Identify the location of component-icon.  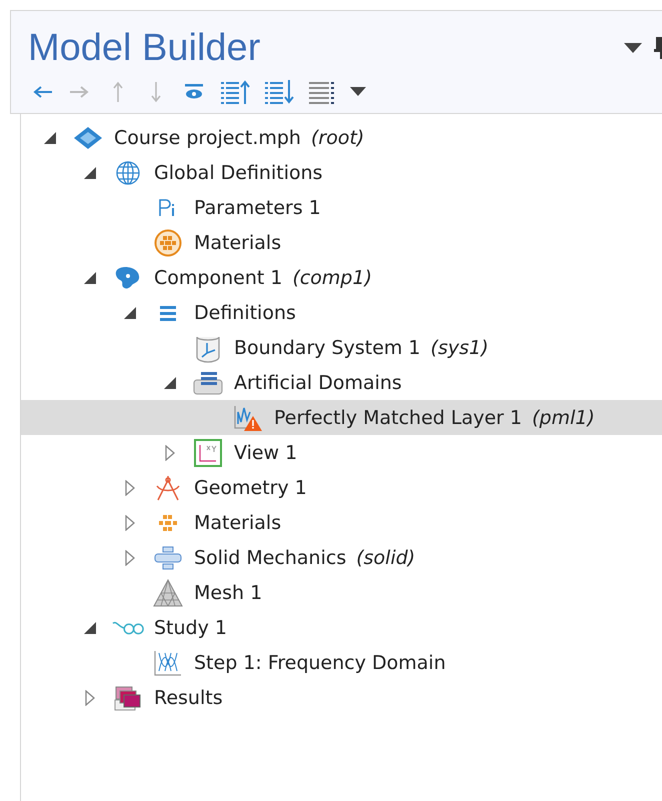
(128, 278).